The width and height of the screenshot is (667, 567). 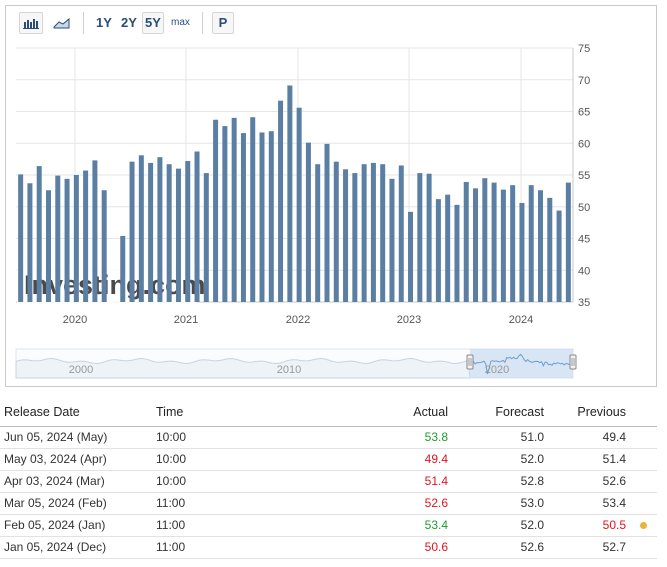 I want to click on header-release-date: Release Date, so click(x=76, y=412).